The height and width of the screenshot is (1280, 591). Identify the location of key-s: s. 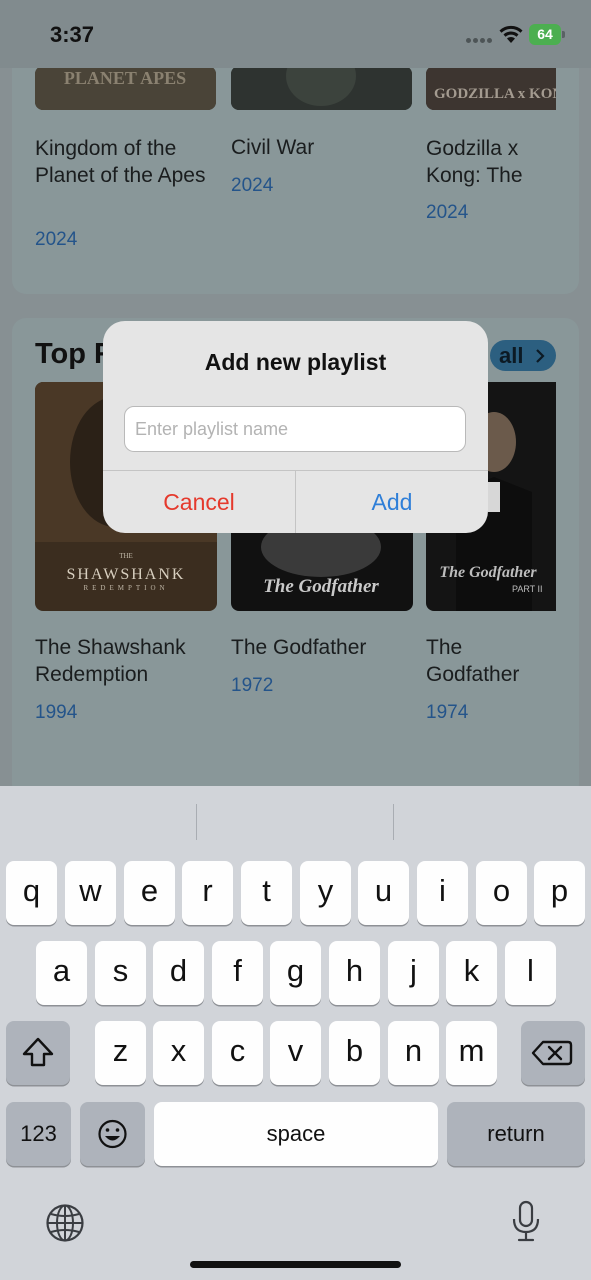
(120, 973).